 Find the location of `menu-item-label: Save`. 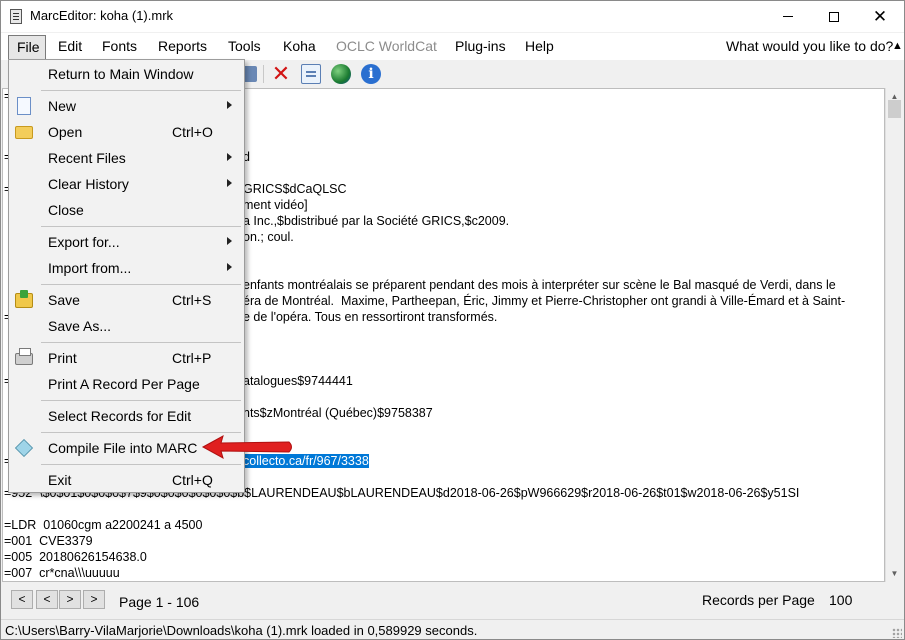

menu-item-label: Save is located at coordinates (64, 300).